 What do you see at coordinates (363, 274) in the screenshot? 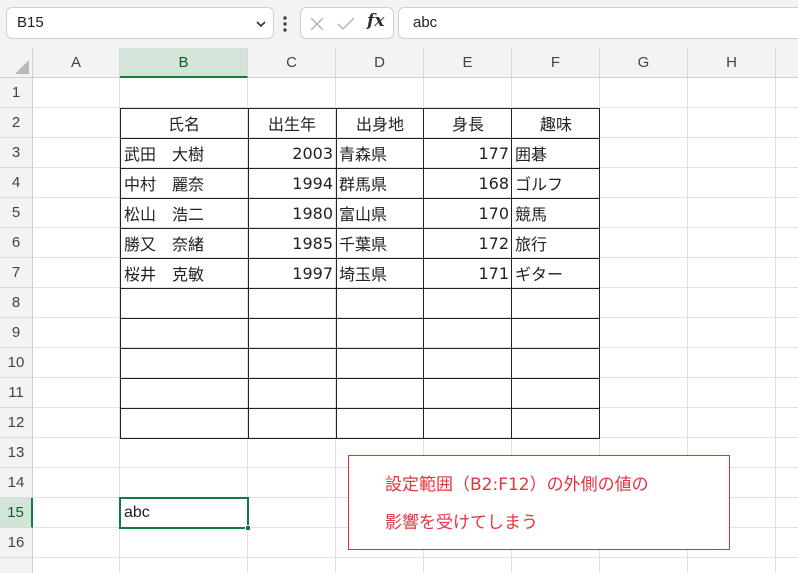
I see `cell-birthplace: 埼玉県` at bounding box center [363, 274].